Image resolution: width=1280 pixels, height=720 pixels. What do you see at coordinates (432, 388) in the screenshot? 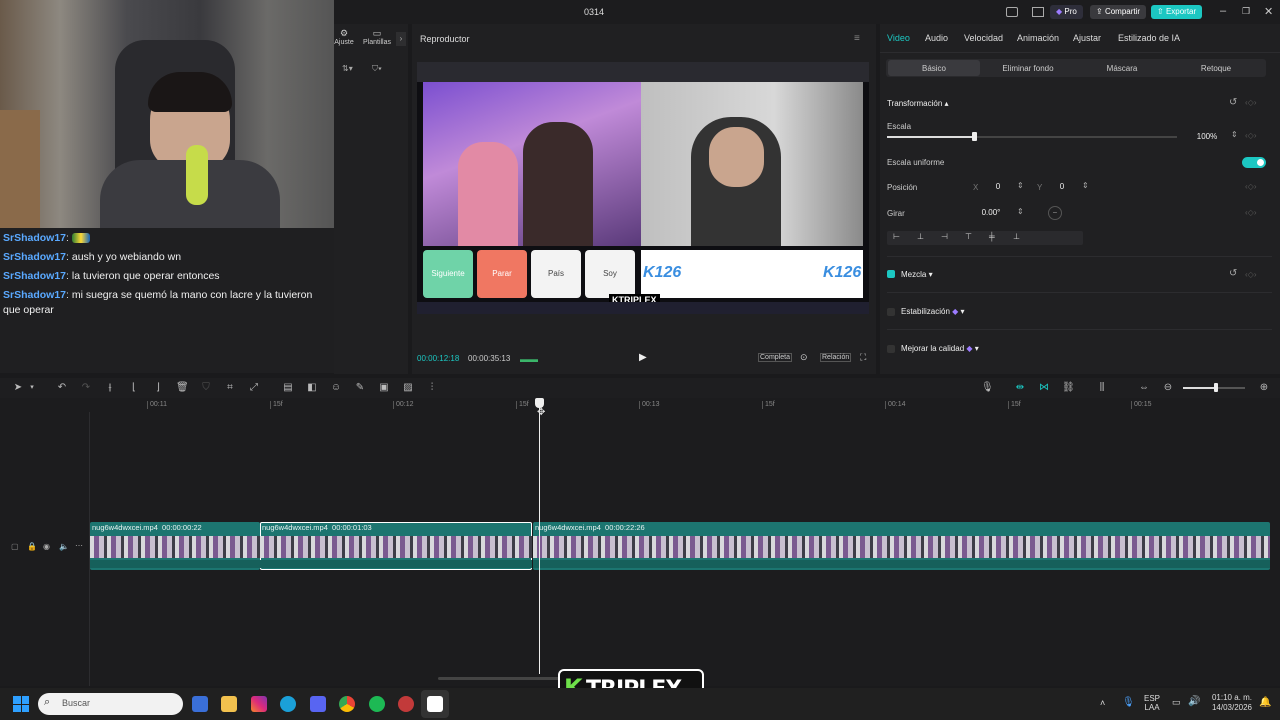
I see `audio-split-icon: ⫶` at bounding box center [432, 388].